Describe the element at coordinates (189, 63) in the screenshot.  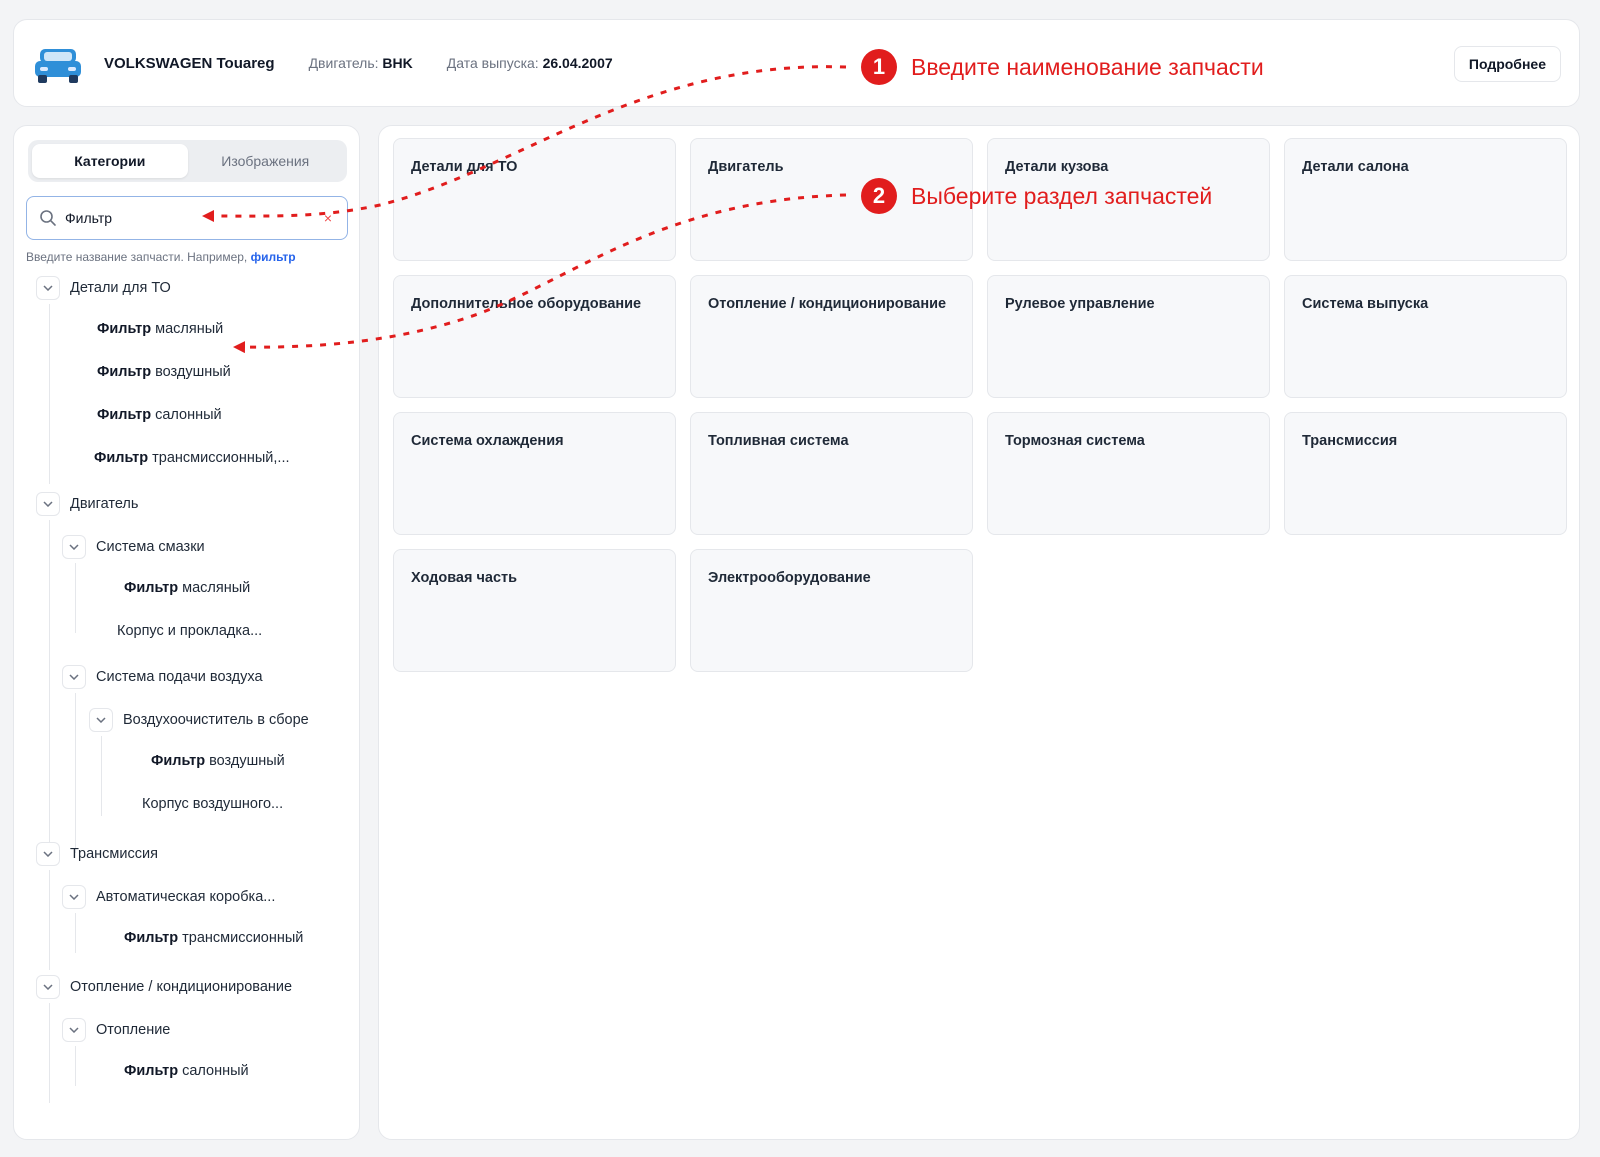
I see `car-title: VOLKSWAGEN Touareg` at that location.